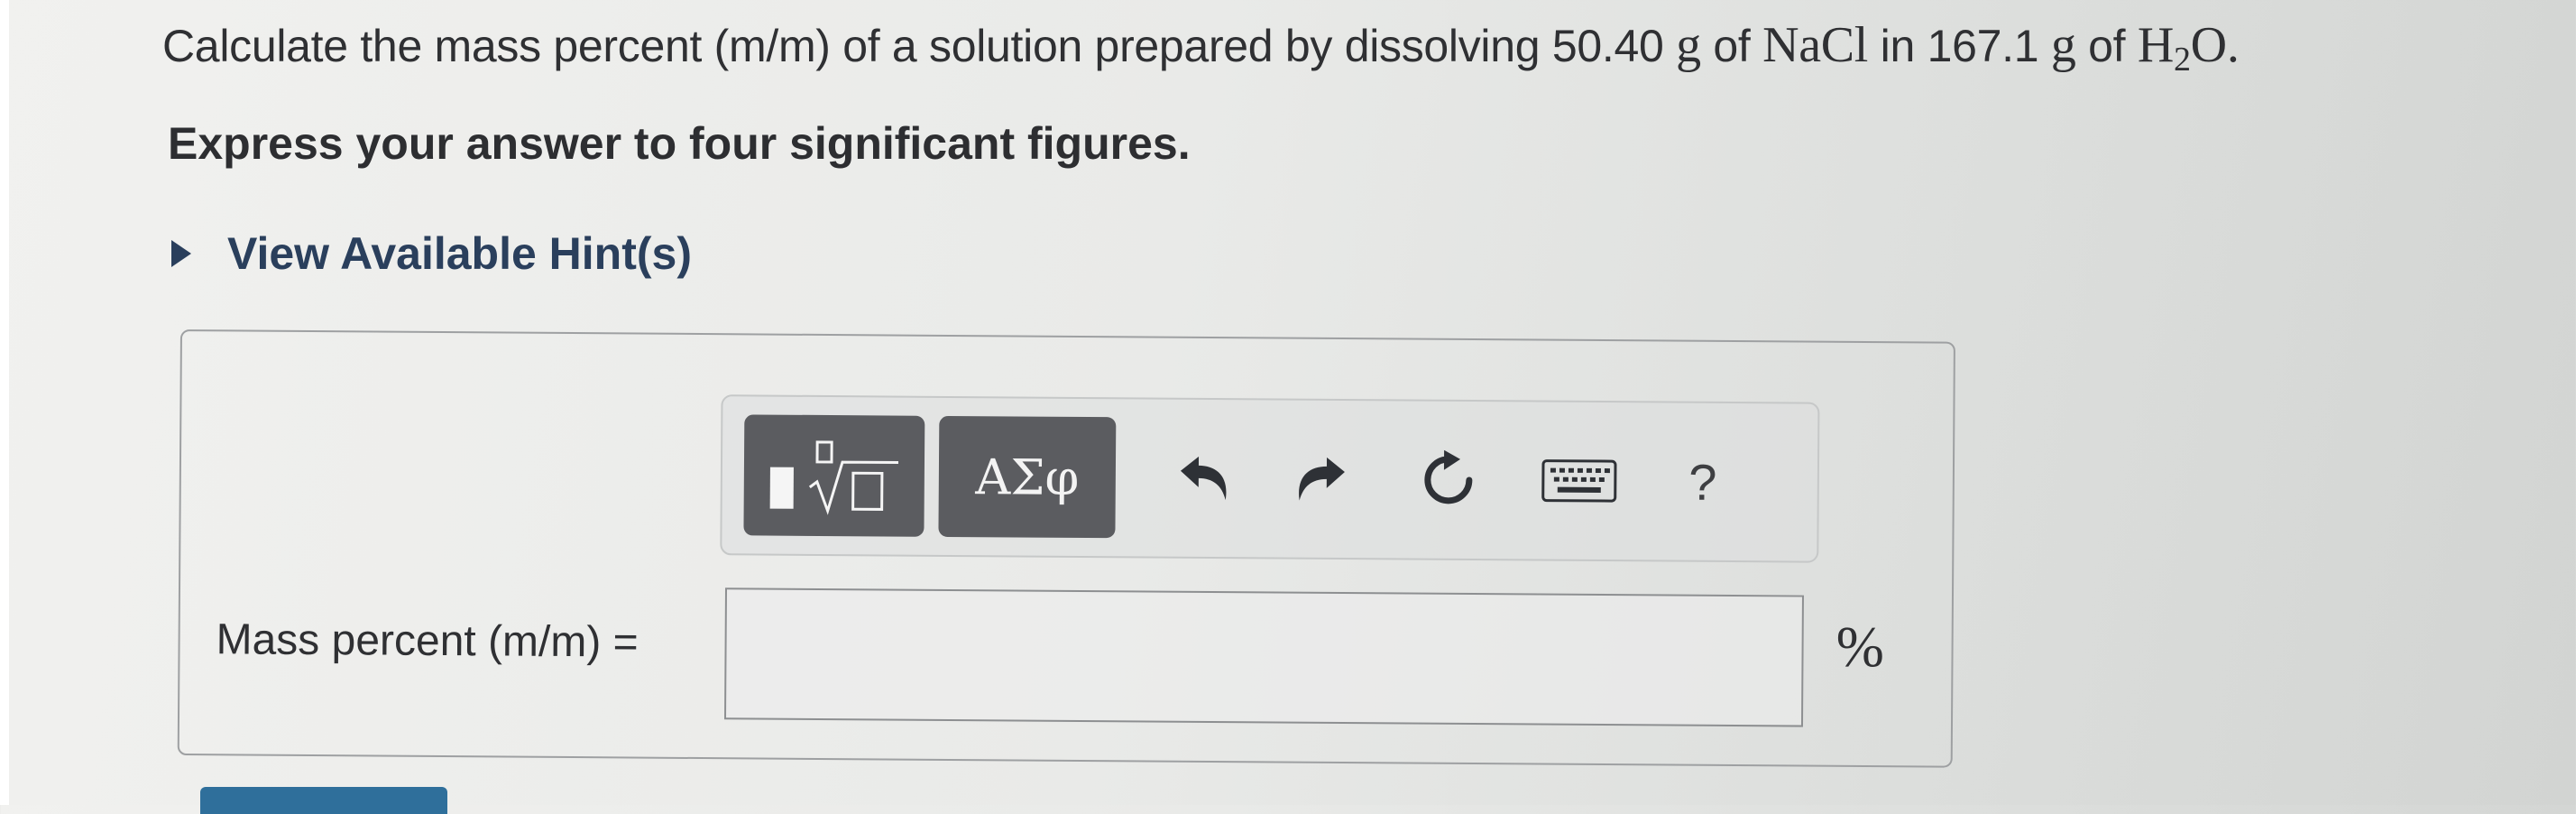 This screenshot has width=2576, height=814. Describe the element at coordinates (1702, 481) in the screenshot. I see `help-button: ?` at that location.